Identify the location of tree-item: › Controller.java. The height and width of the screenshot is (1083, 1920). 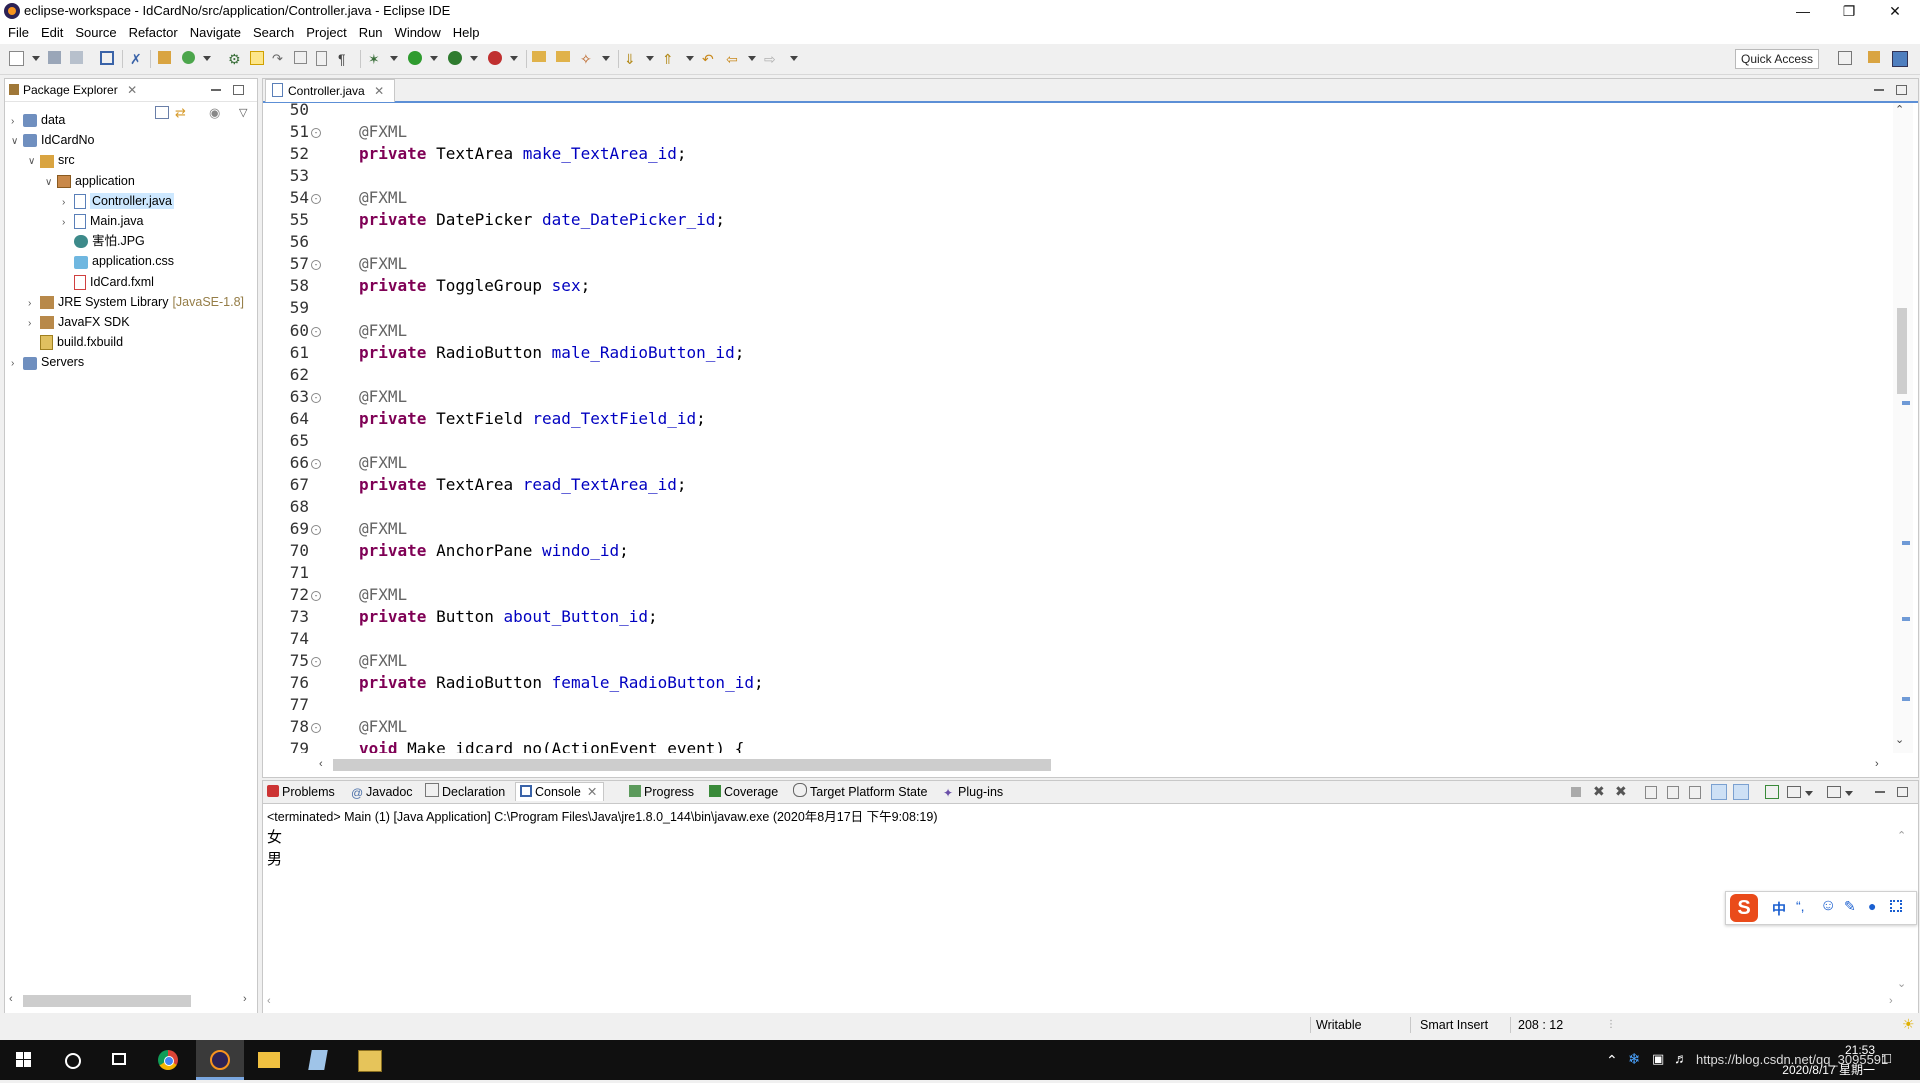
(118, 201).